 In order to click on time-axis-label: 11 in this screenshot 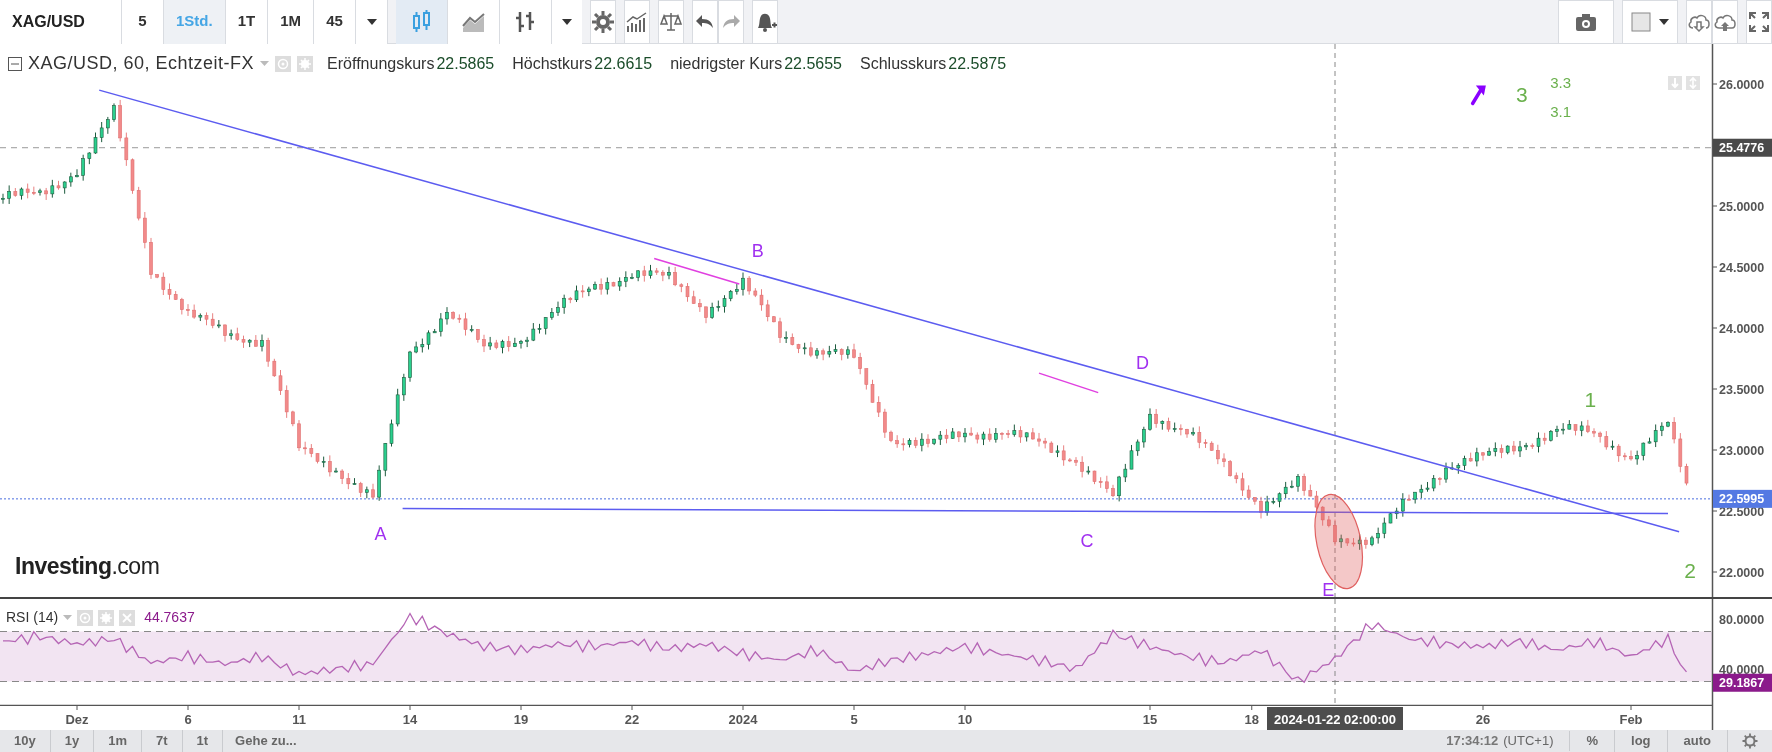, I will do `click(299, 719)`.